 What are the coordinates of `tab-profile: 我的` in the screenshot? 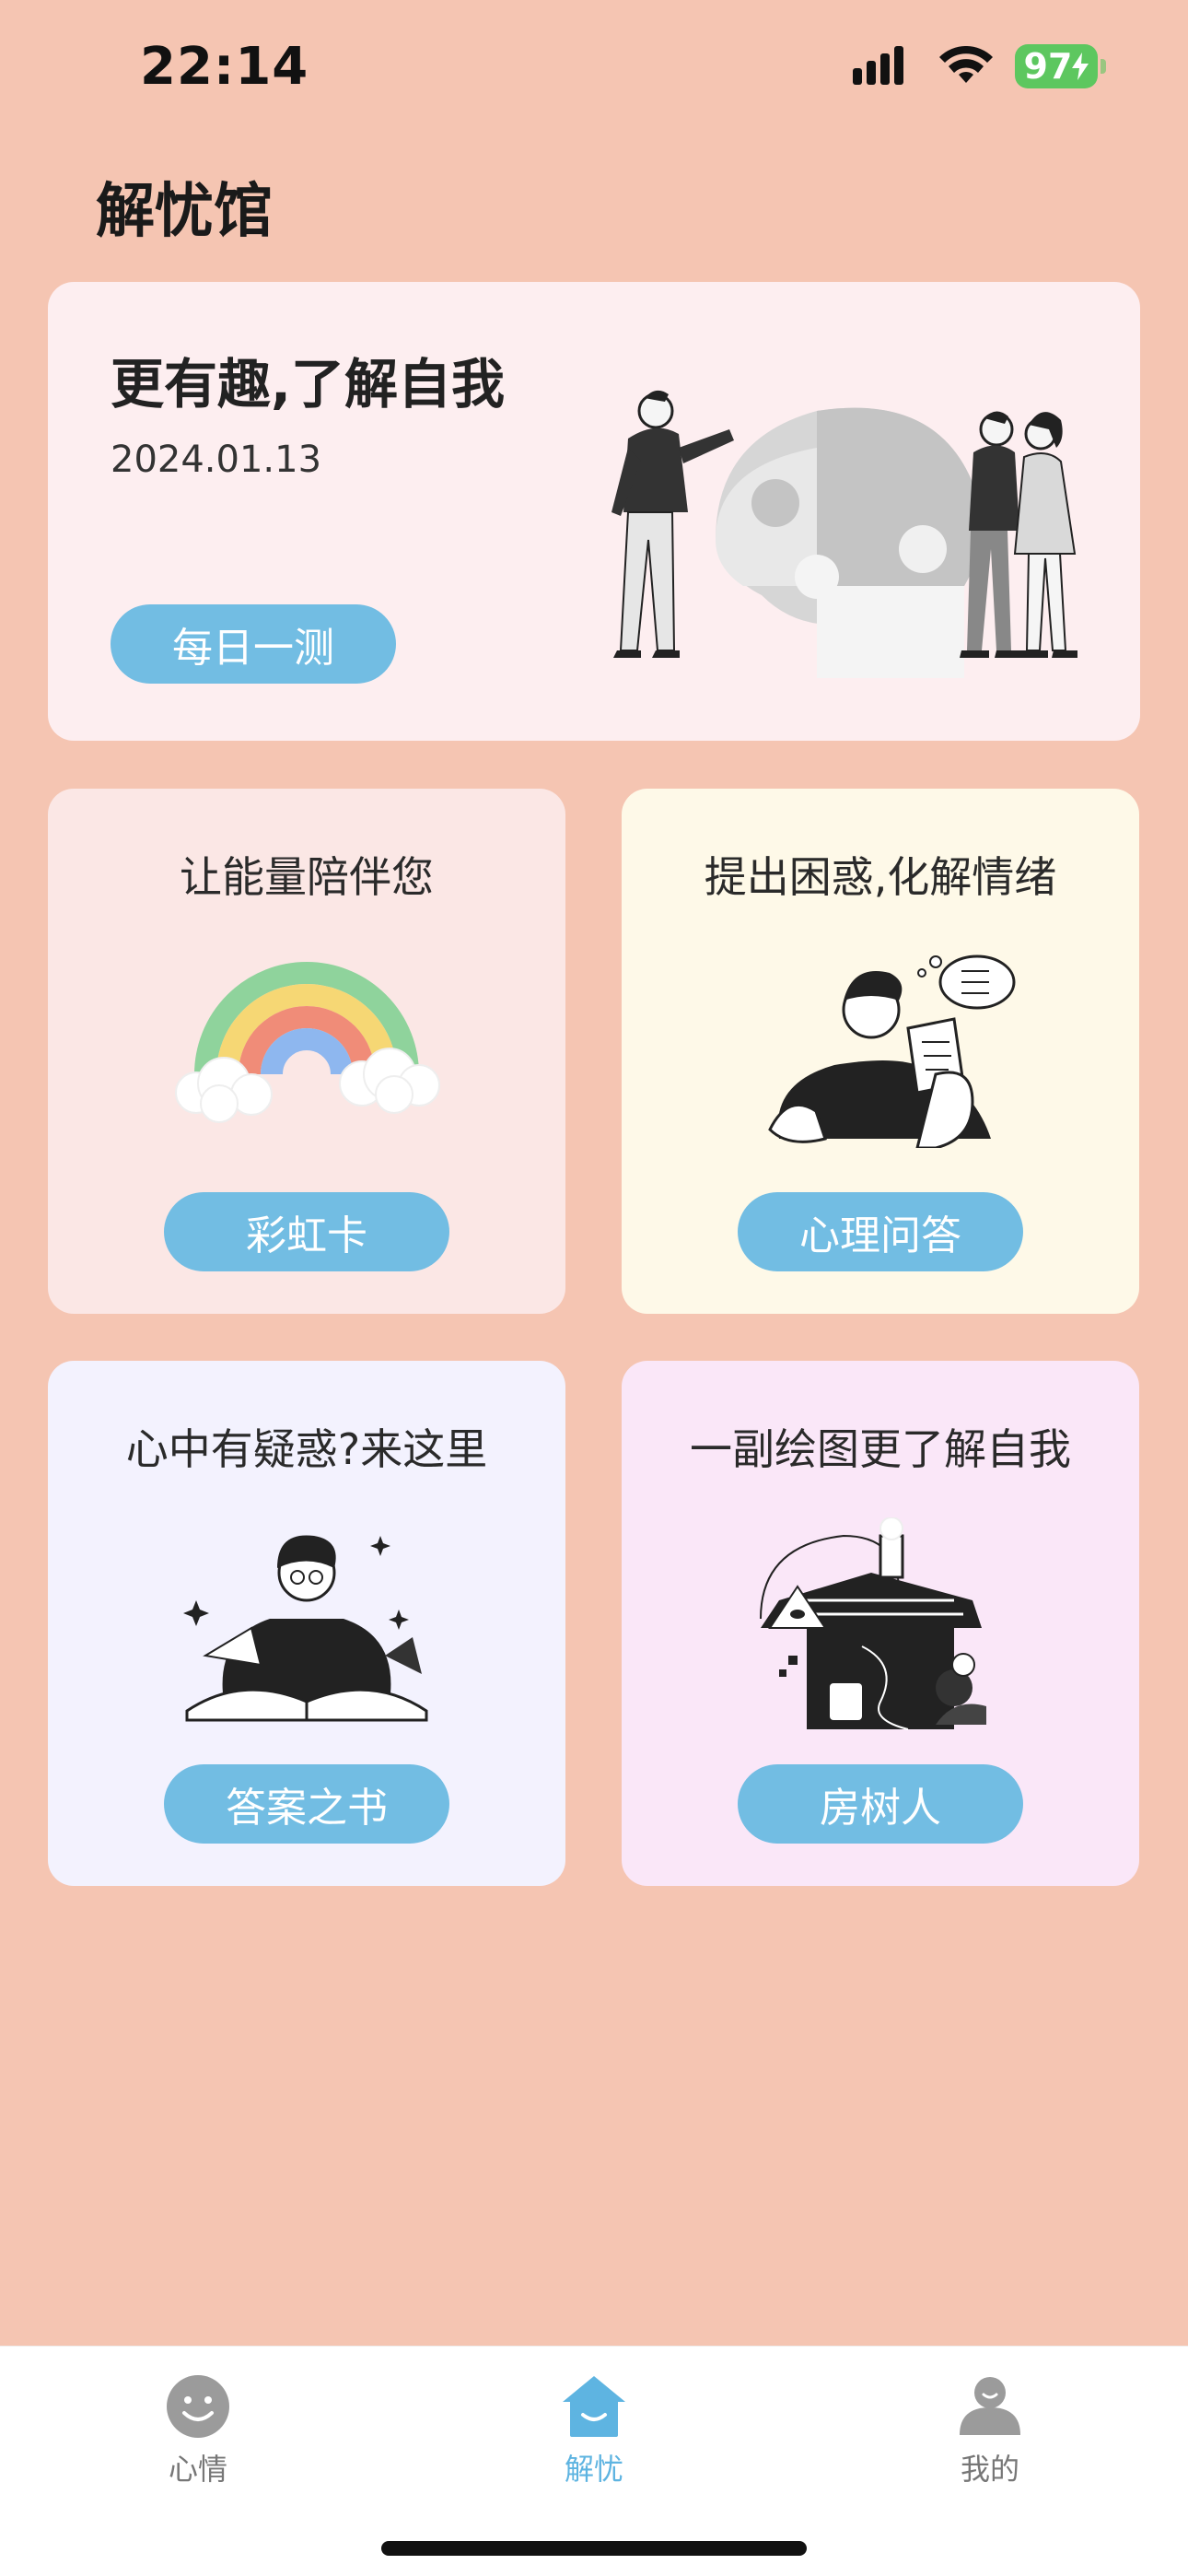 It's located at (990, 2461).